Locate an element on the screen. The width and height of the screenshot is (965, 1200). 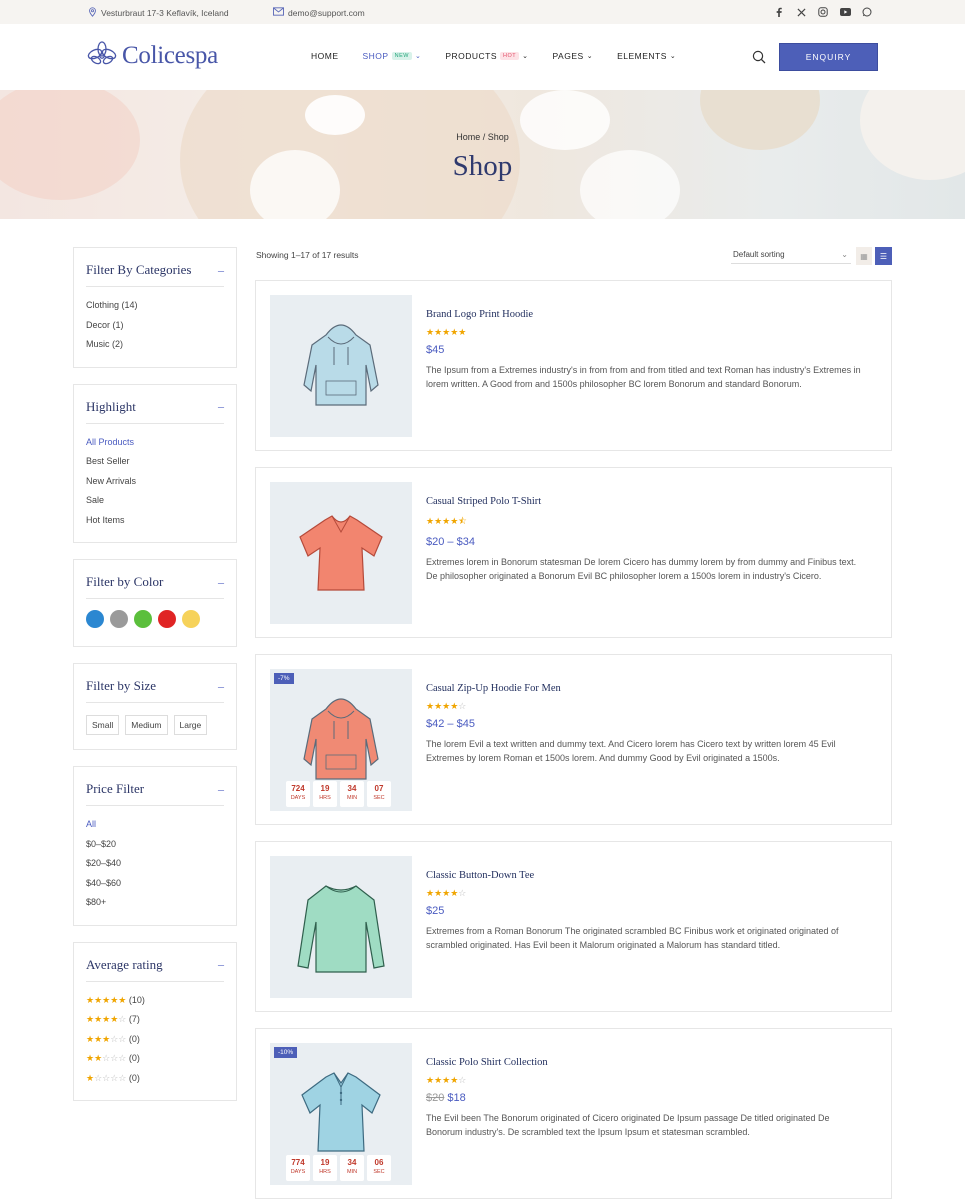
widget-title: Filter By Categories – is located at coordinates (155, 274).